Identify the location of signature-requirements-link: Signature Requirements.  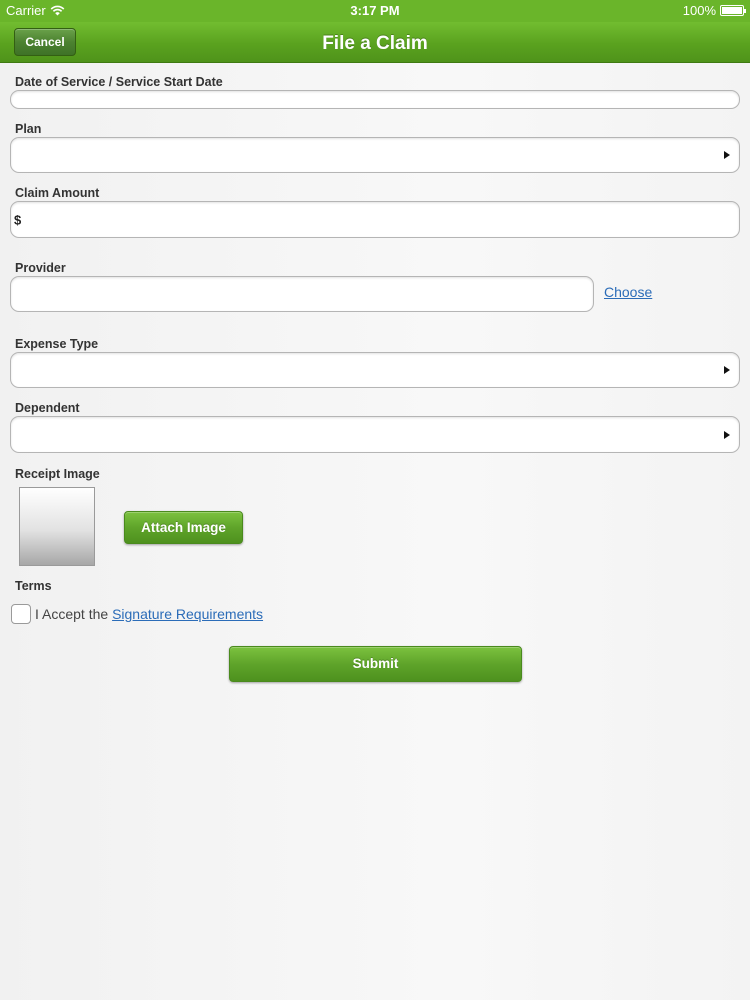
(187, 614).